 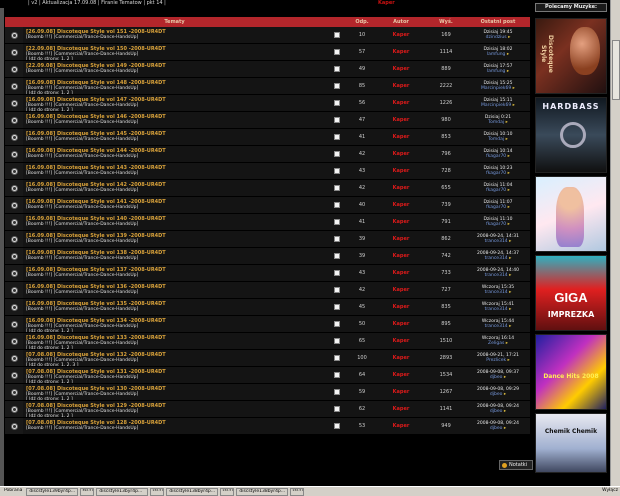 I want to click on banner-dance-hits: Dance Hits 2008, so click(x=571, y=372).